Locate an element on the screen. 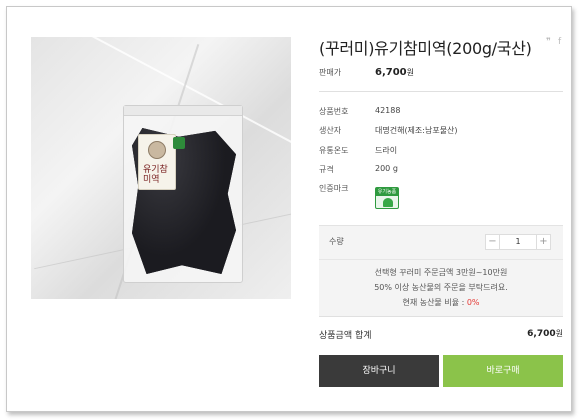 Image resolution: width=580 pixels, height=420 pixels. price-label: 판매가 is located at coordinates (330, 72).